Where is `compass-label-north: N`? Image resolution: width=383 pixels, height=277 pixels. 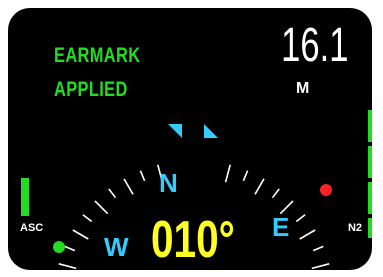
compass-label-north: N is located at coordinates (168, 183).